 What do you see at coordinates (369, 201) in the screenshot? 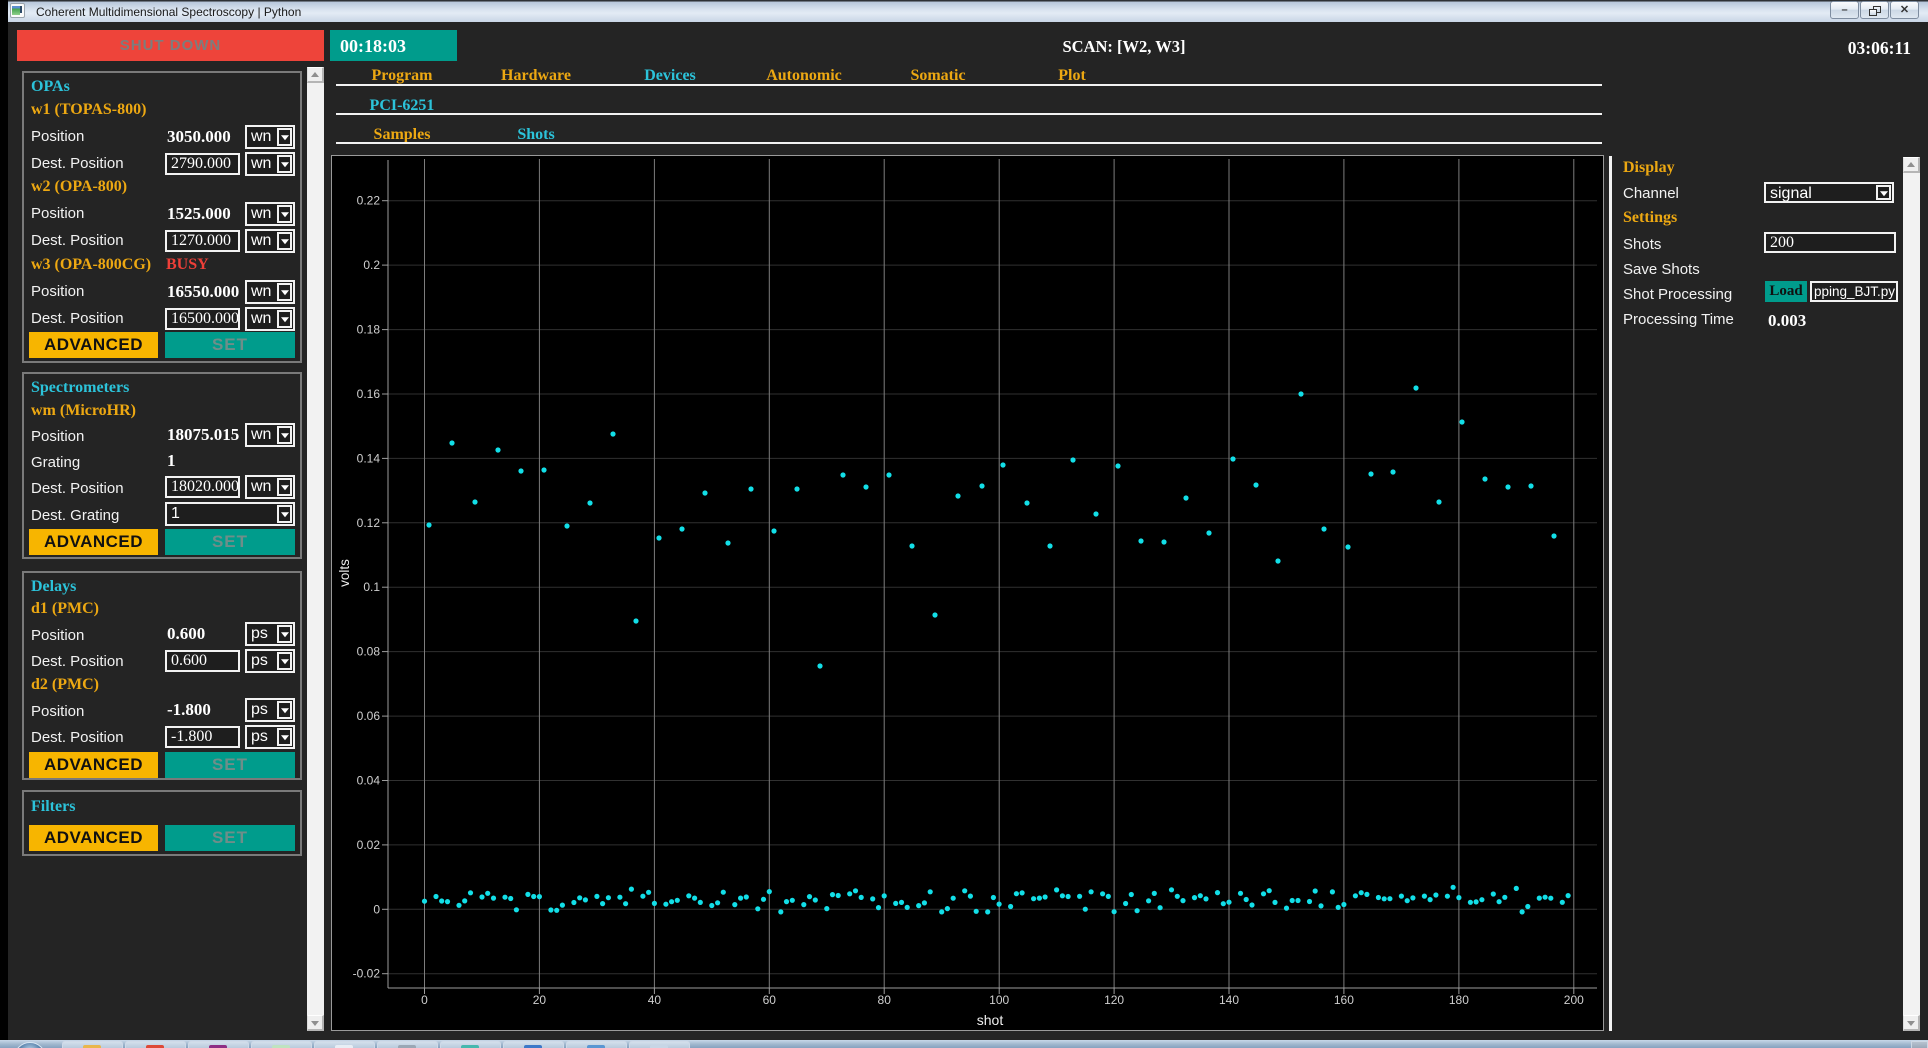
I see `svg-text: 0.22` at bounding box center [369, 201].